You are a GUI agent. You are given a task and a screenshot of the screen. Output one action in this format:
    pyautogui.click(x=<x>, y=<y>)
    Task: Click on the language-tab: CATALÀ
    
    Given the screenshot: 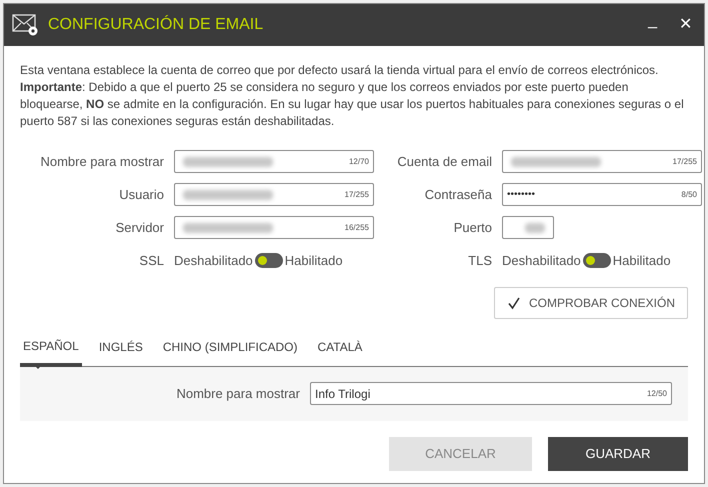 What is the action you would take?
    pyautogui.click(x=340, y=351)
    